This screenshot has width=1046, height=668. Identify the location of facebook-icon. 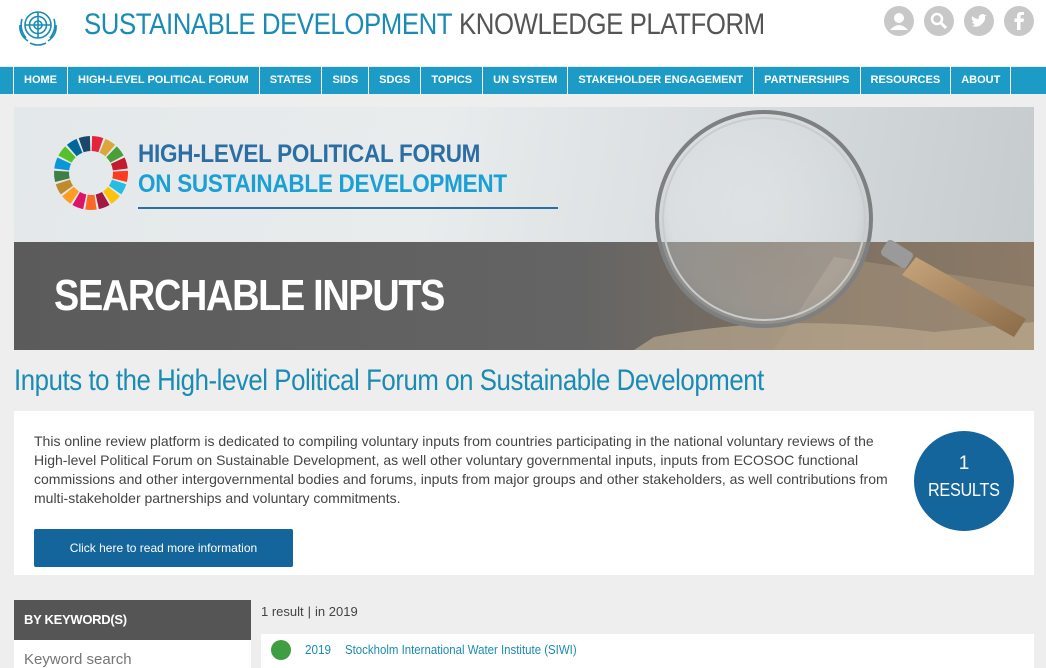
(1019, 21).